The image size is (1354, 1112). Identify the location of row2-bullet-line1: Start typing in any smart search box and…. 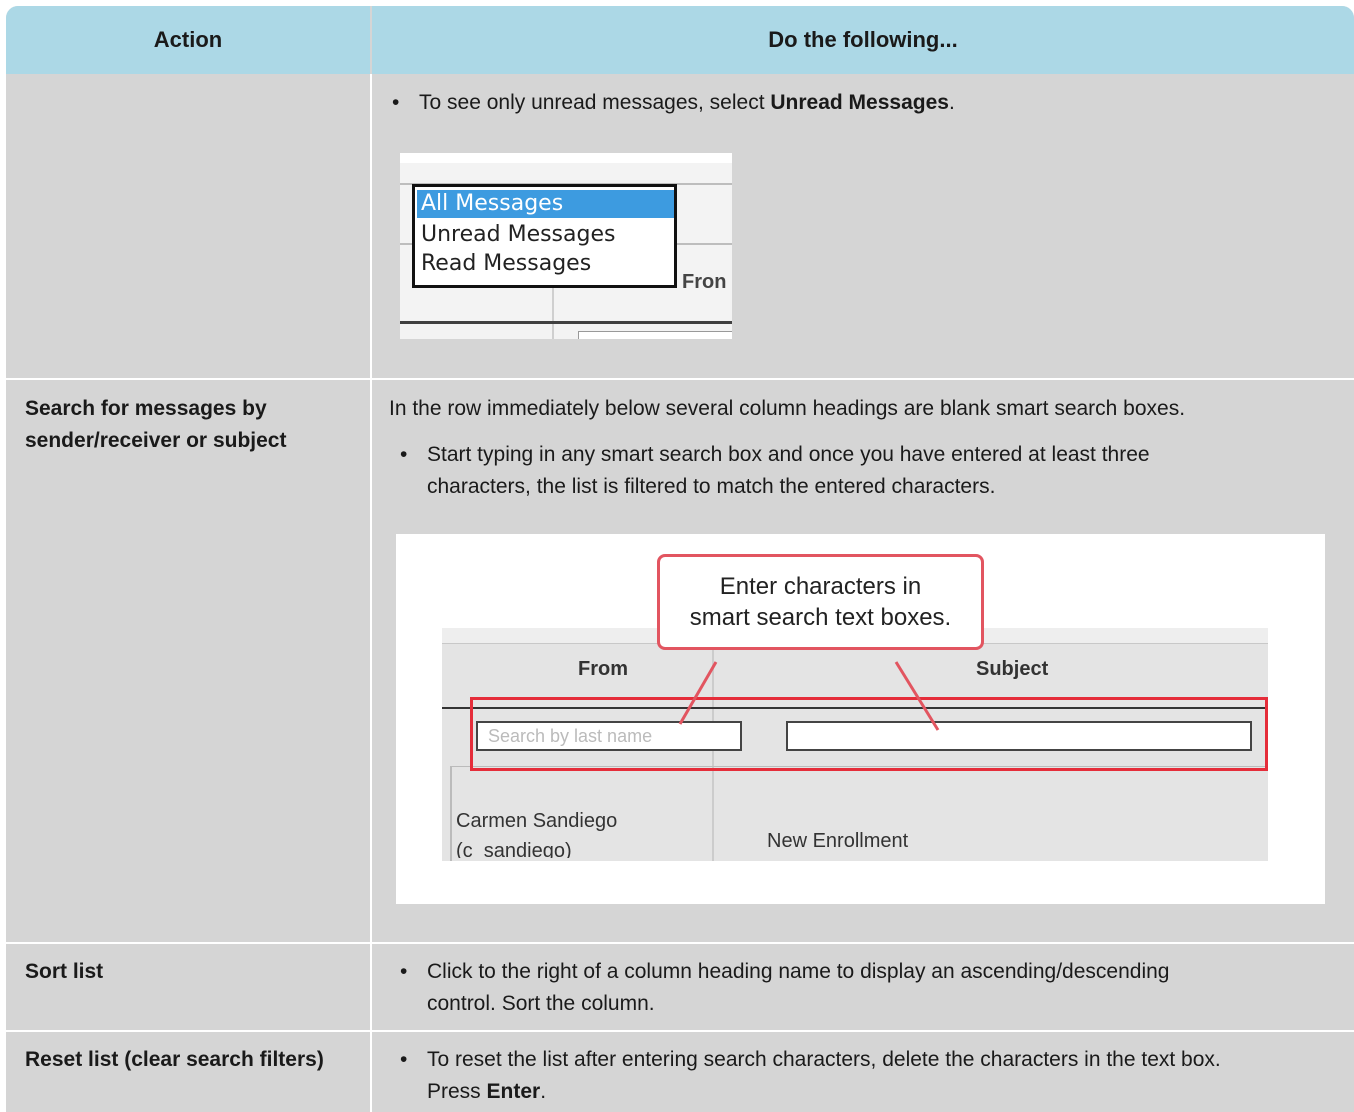
(788, 454).